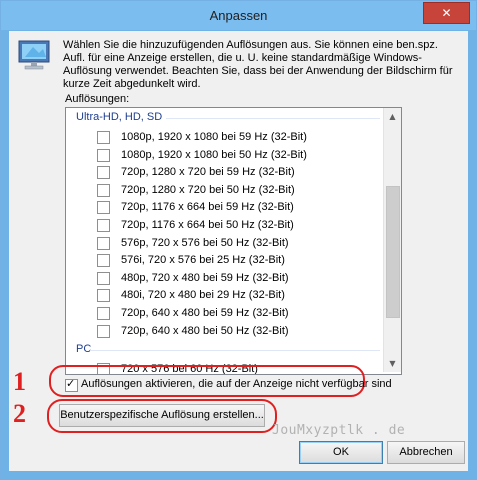  What do you see at coordinates (339, 430) in the screenshot?
I see `watermark-text: JouMxyzptlk . de` at bounding box center [339, 430].